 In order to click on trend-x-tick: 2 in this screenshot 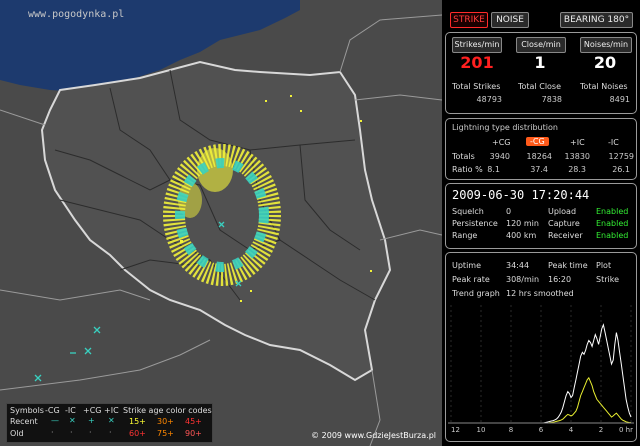, I will do `click(601, 429)`.